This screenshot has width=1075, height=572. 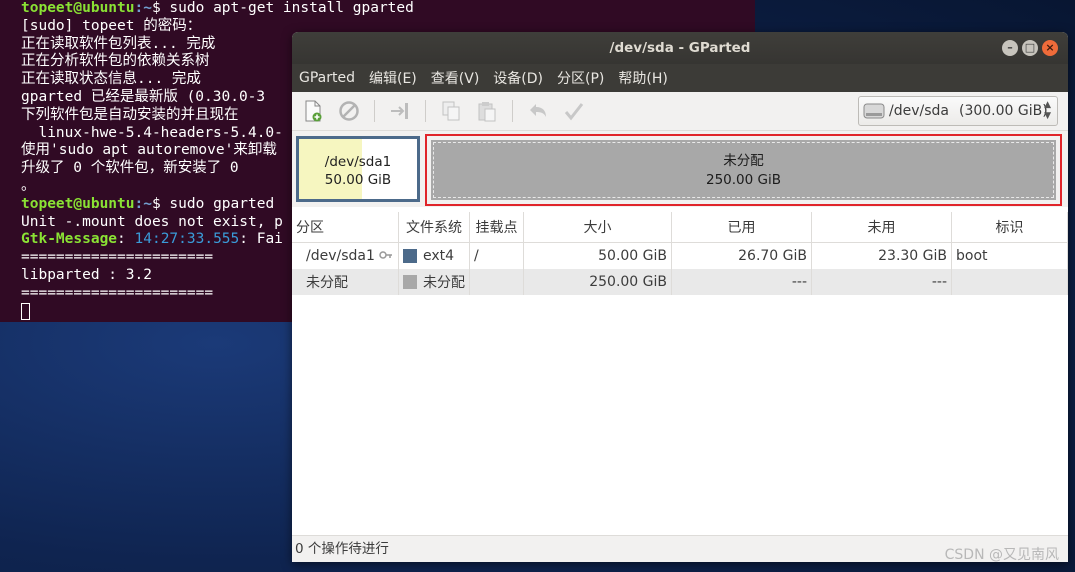 What do you see at coordinates (574, 111) in the screenshot?
I see `apply-icon` at bounding box center [574, 111].